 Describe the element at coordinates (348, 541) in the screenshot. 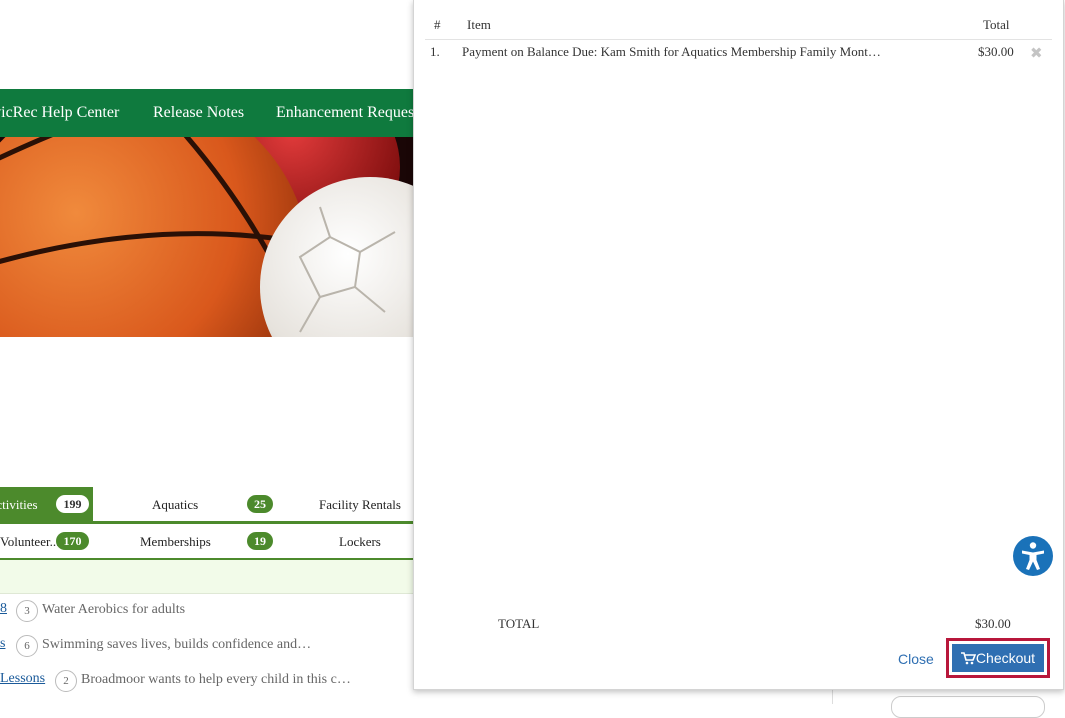

I see `tab-lockers: Lockers` at that location.